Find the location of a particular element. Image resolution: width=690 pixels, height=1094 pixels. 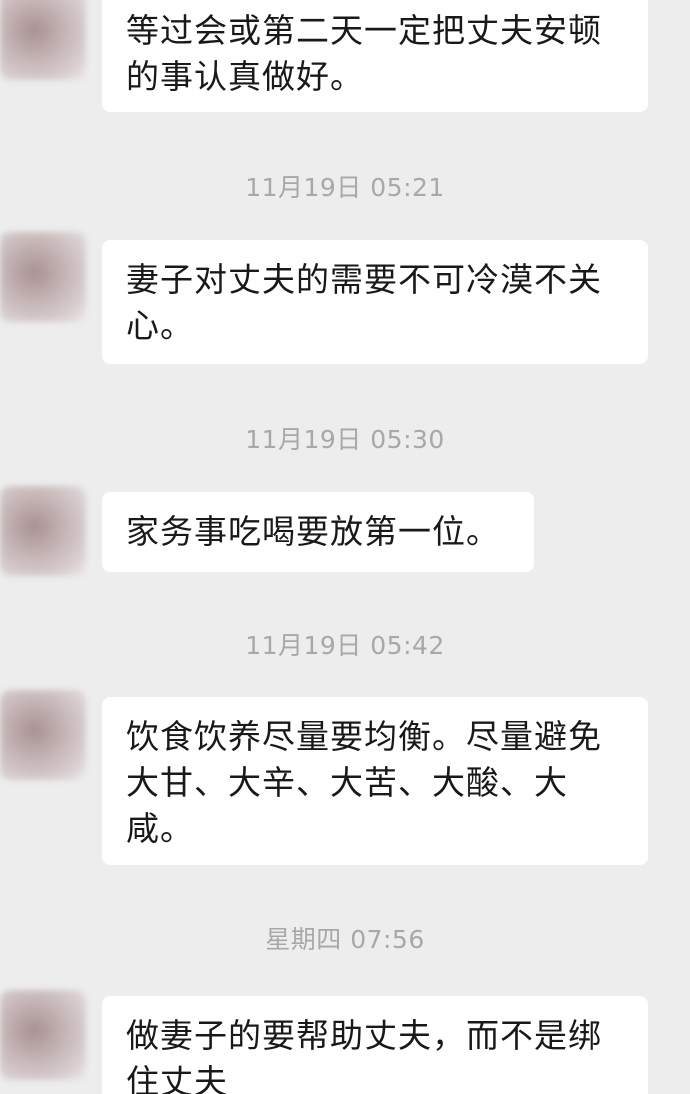

message-bubble: 妻子对丈夫的需要不可冷漠不关心。 is located at coordinates (375, 302).